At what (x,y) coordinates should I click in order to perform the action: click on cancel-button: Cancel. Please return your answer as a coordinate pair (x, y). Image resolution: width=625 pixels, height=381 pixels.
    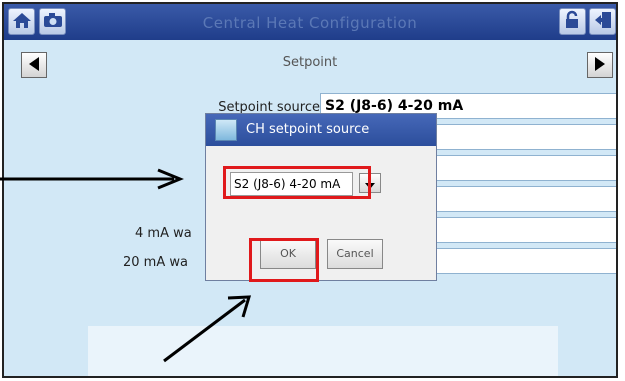
    Looking at the image, I should click on (355, 254).